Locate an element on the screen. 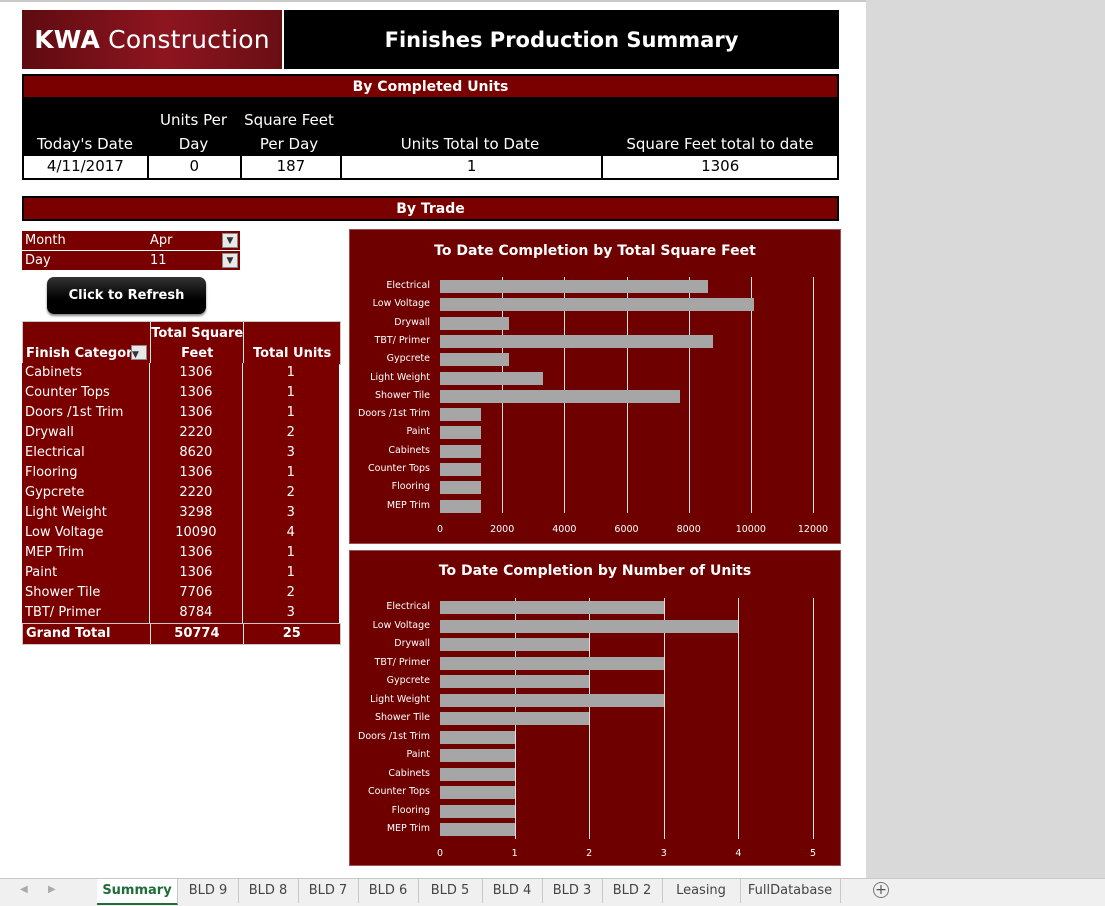 The image size is (1105, 906). value-units-per-day: 0 is located at coordinates (195, 167).